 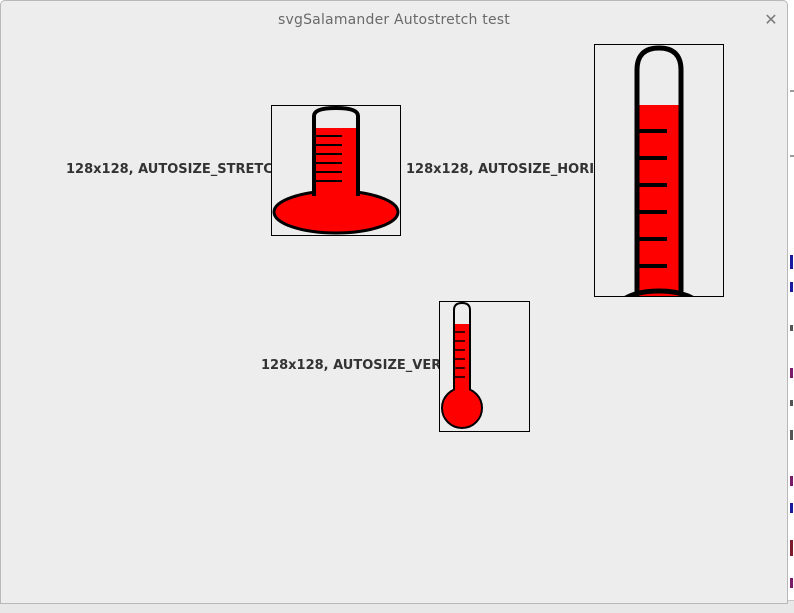 I want to click on label-autosize-vert: 128x128, AUTOSIZE_VERT, so click(x=355, y=365).